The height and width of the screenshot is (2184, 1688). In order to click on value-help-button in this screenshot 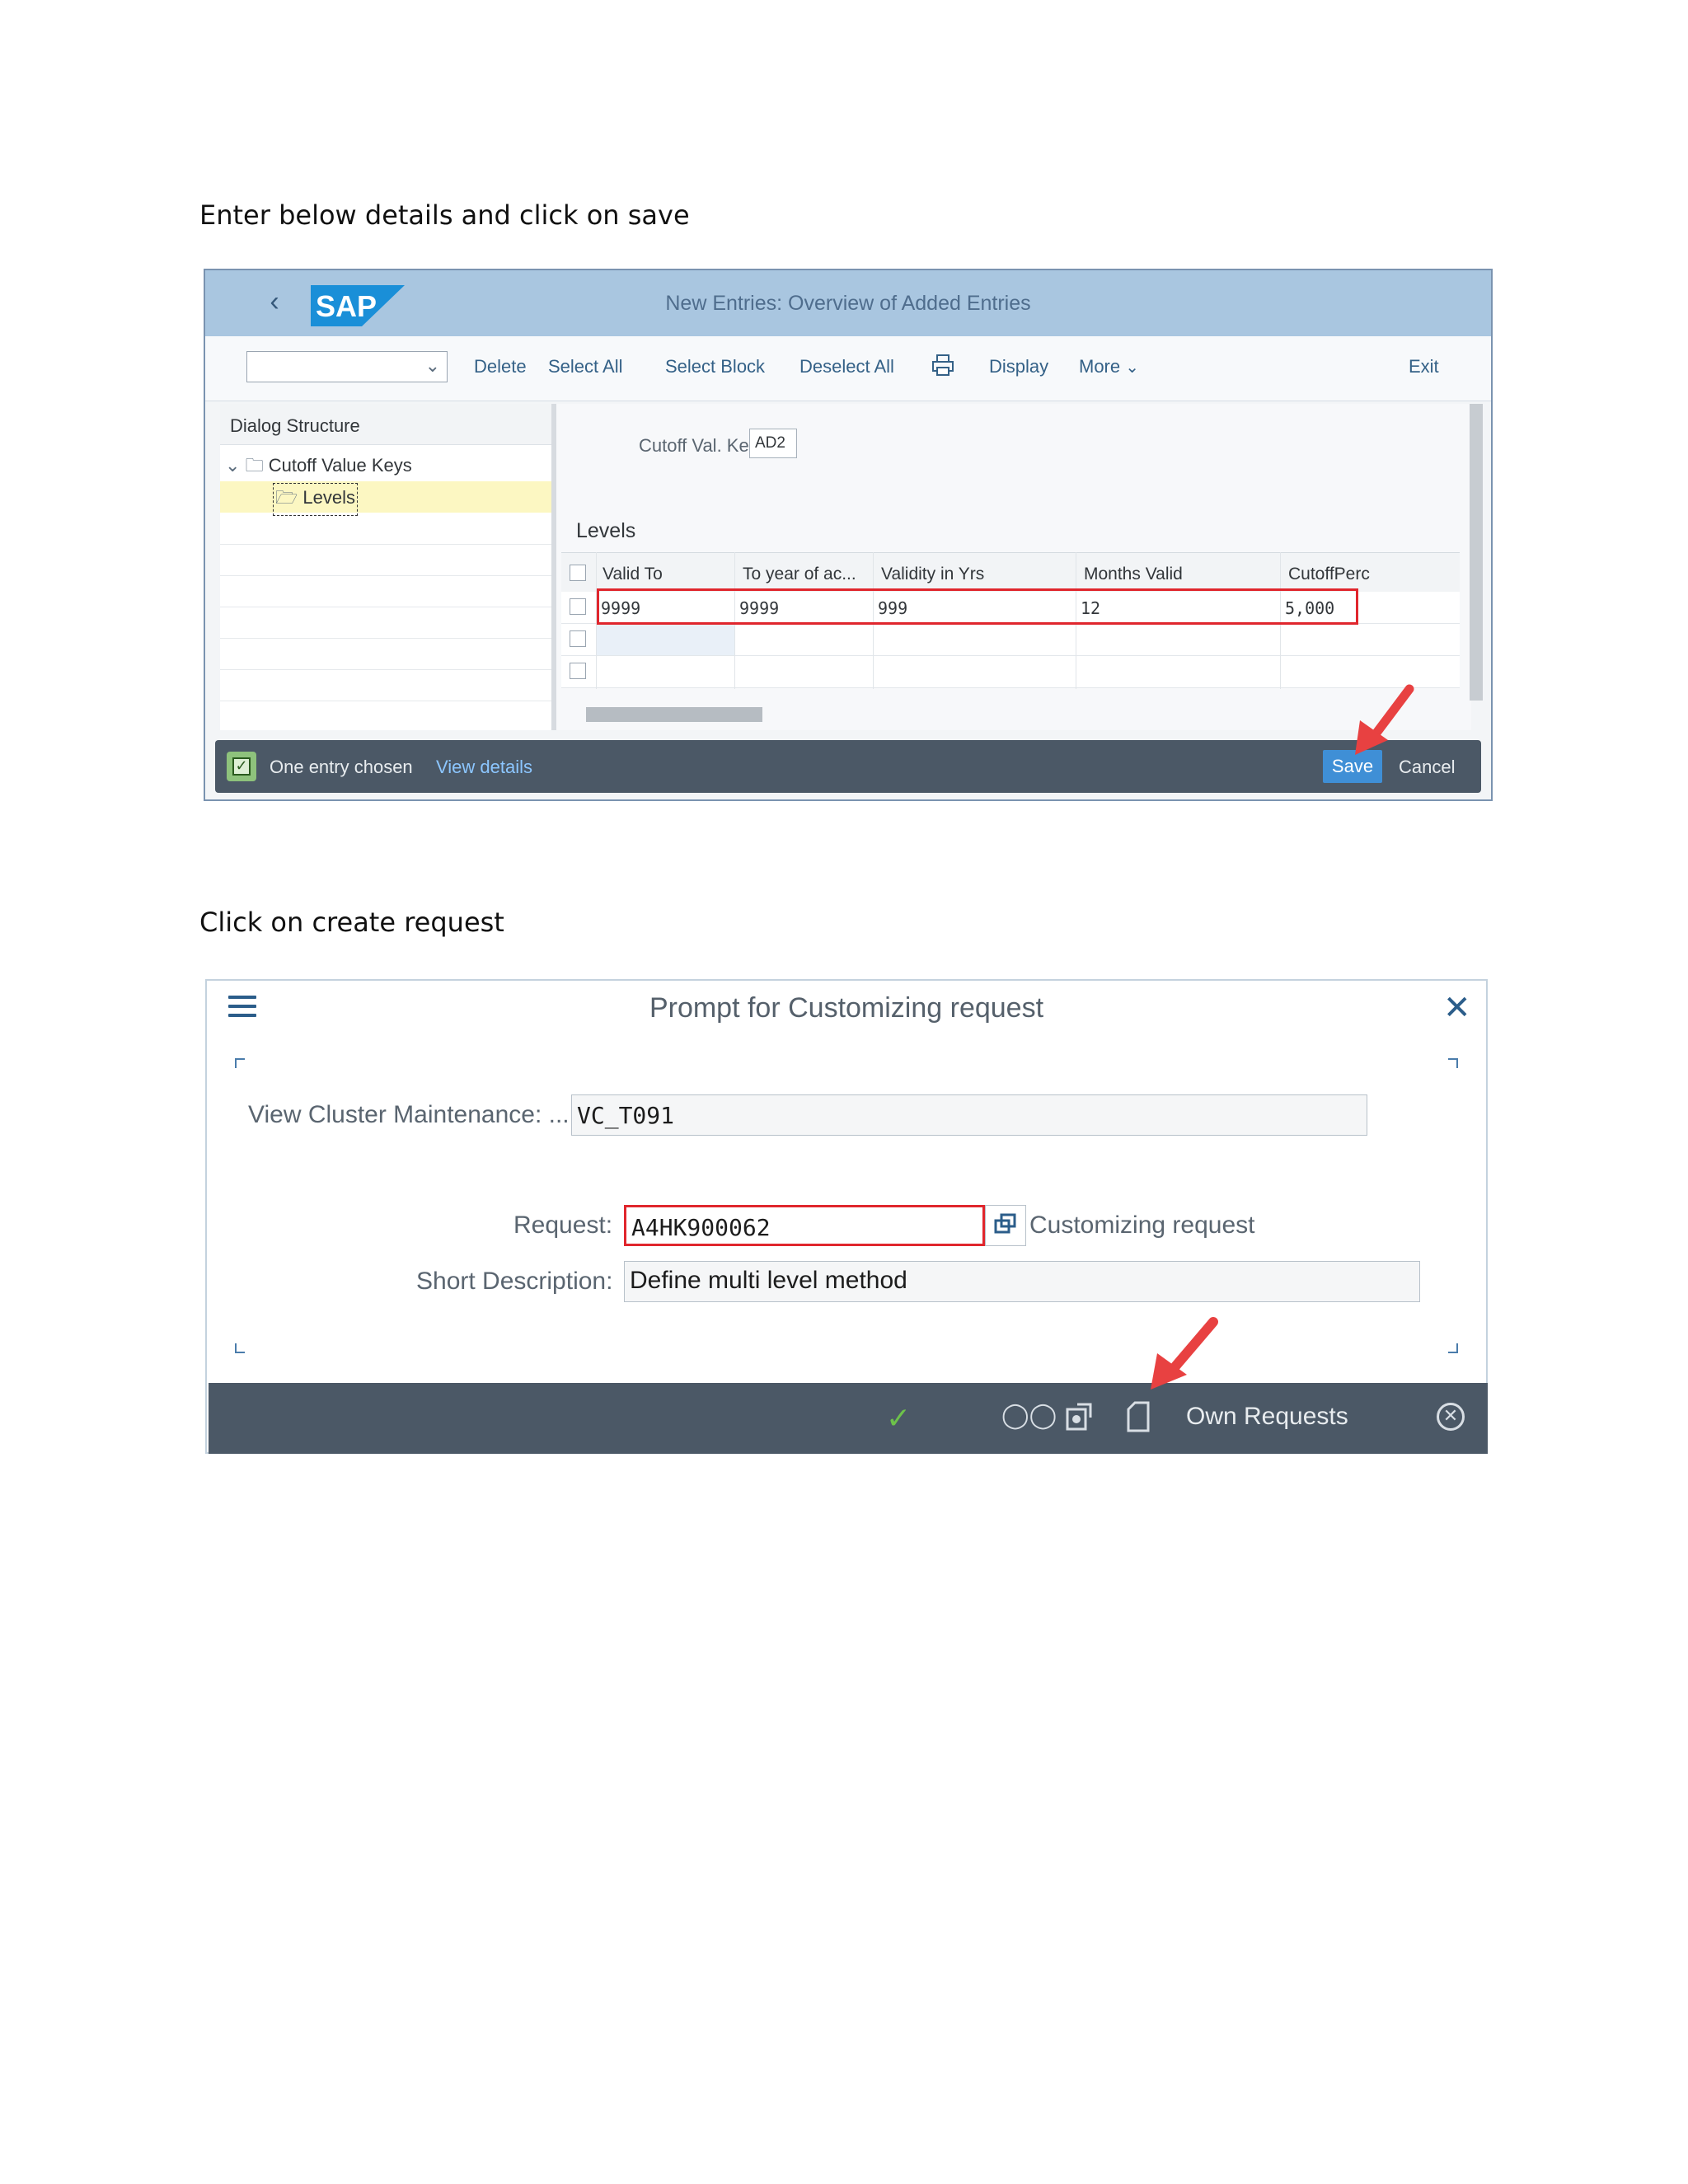, I will do `click(1005, 1225)`.